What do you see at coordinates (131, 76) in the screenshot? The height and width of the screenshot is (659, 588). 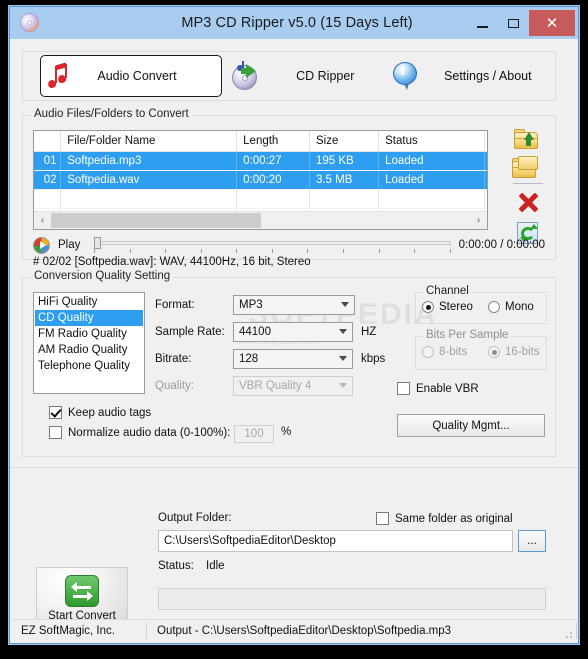 I see `tab-audio-convert: Audio Convert` at bounding box center [131, 76].